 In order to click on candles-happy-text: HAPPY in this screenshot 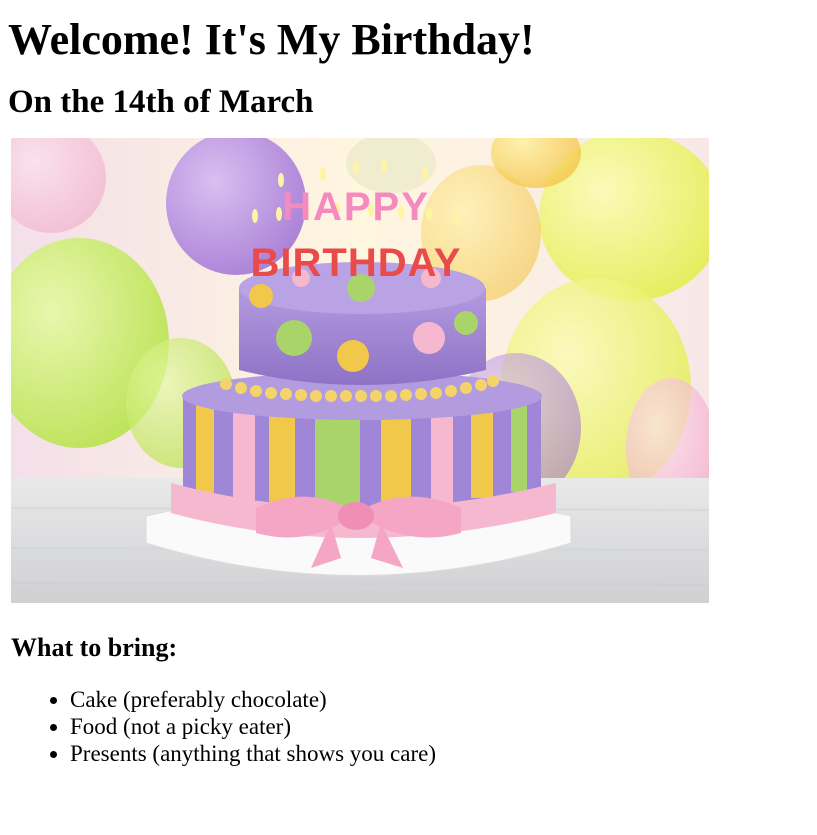, I will do `click(356, 207)`.